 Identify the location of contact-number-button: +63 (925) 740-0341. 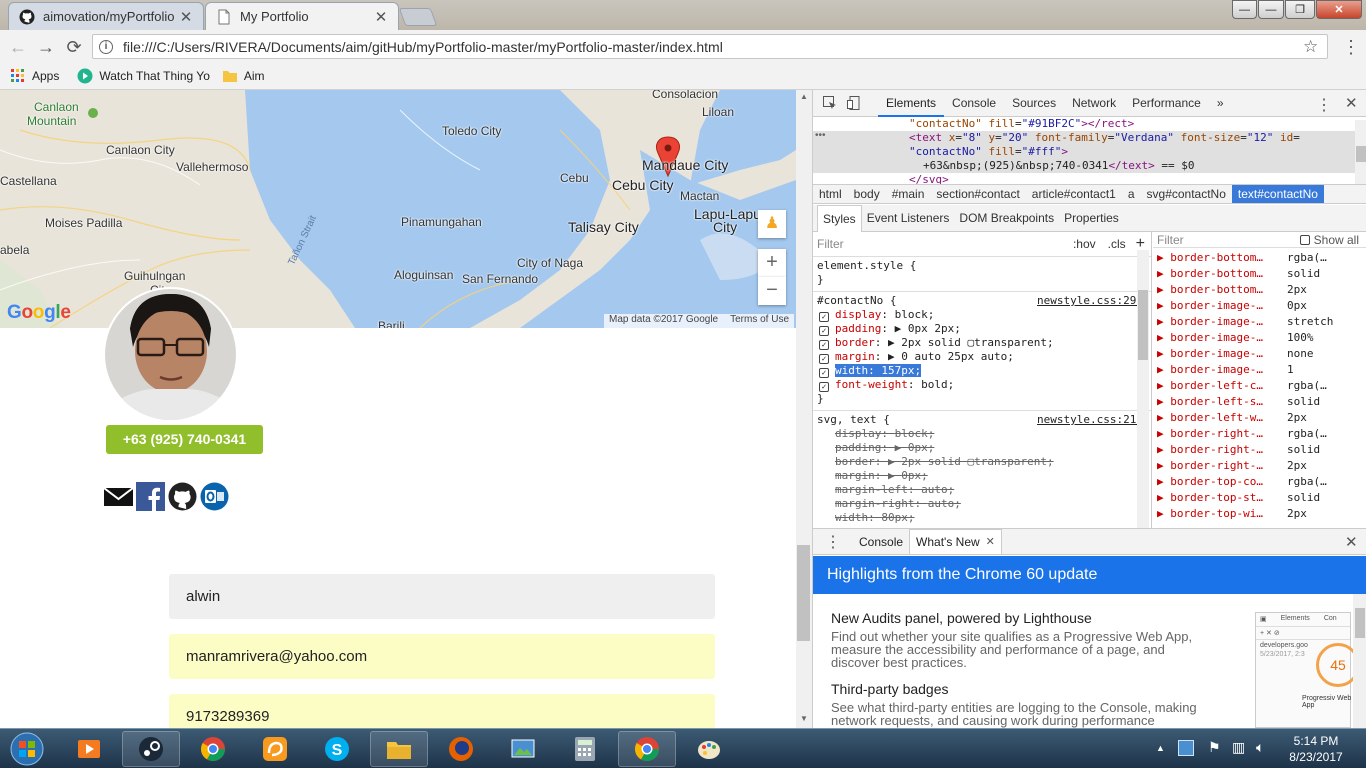
(184, 439).